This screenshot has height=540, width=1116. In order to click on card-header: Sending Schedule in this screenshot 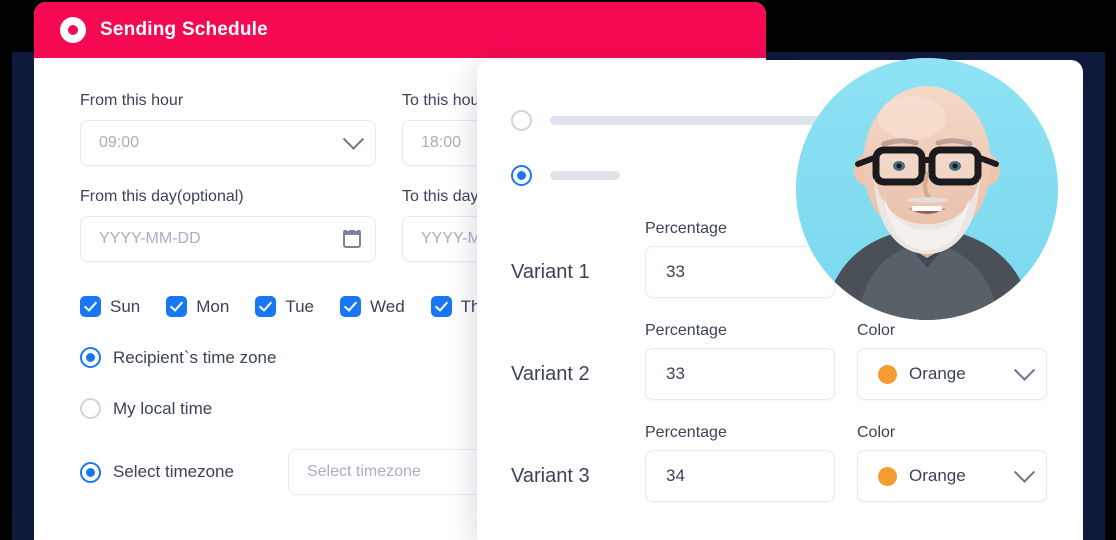, I will do `click(400, 30)`.